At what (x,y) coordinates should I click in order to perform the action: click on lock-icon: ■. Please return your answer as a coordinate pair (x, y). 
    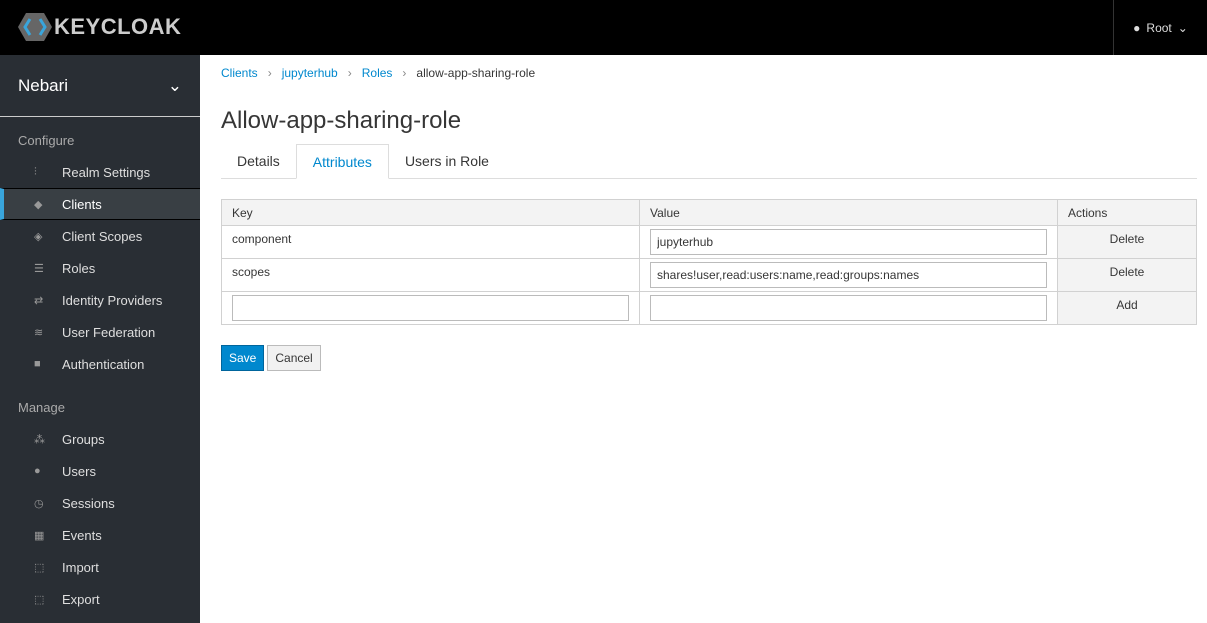
    Looking at the image, I should click on (37, 364).